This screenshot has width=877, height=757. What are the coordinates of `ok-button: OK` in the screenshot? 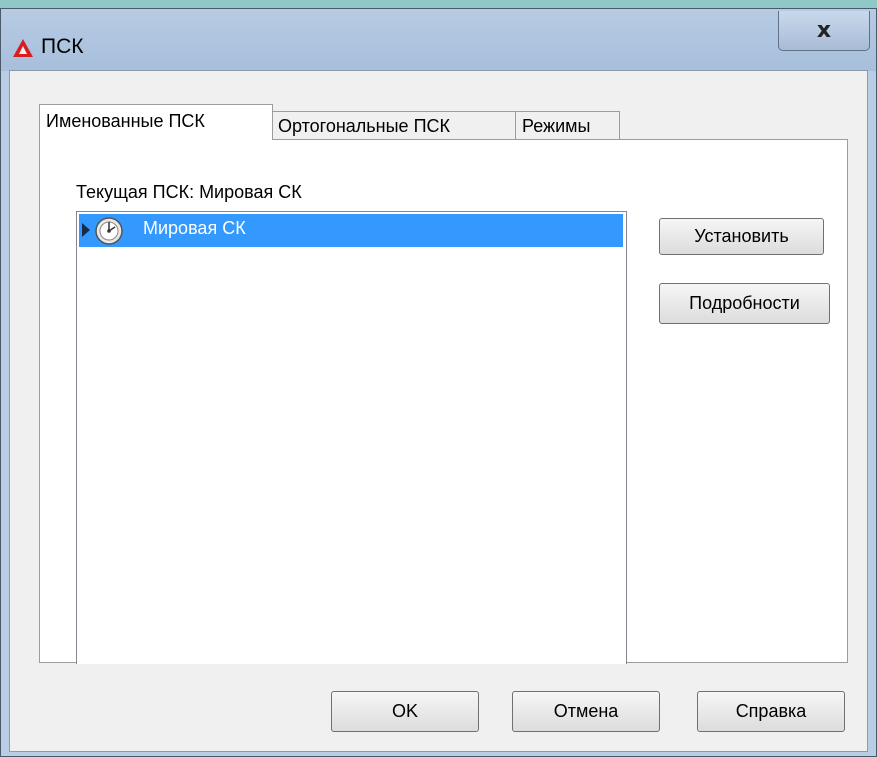 It's located at (405, 711).